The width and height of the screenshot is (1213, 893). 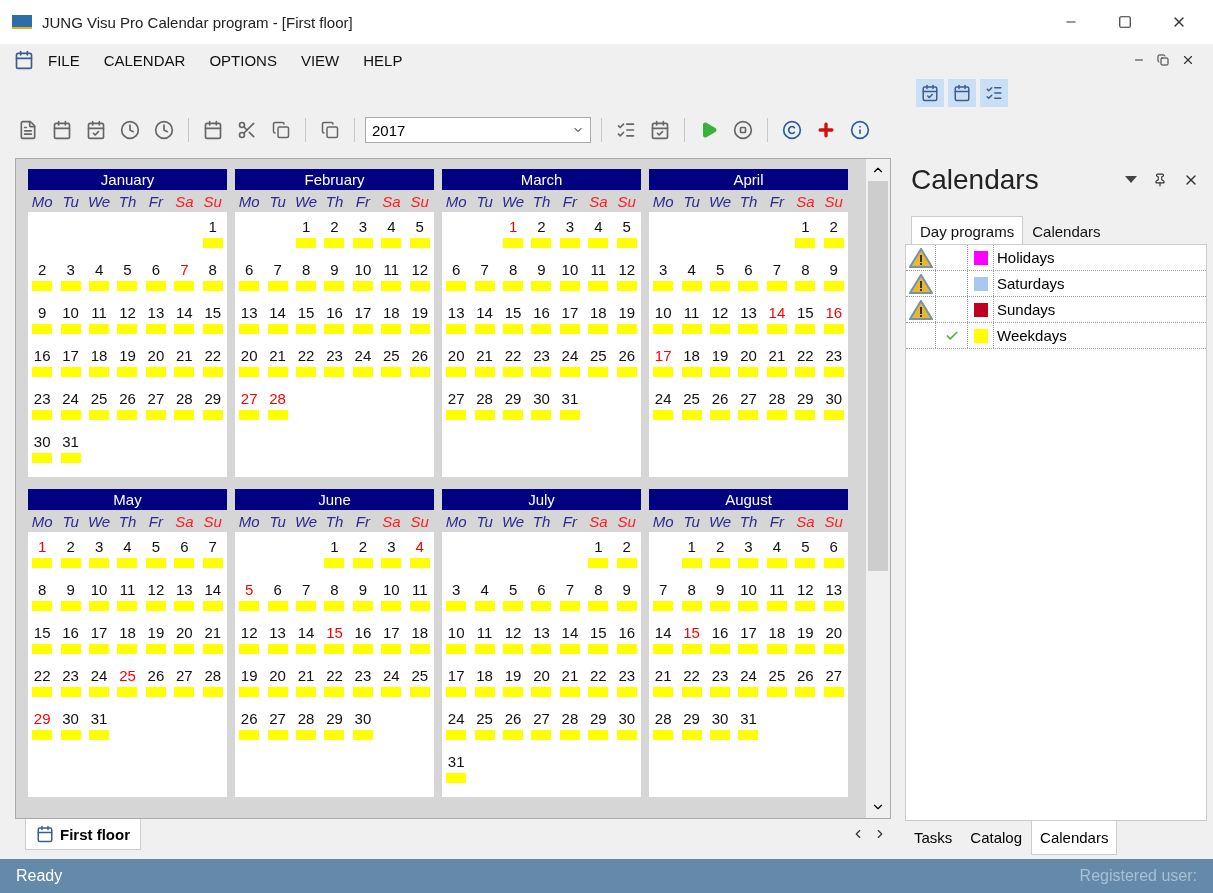 I want to click on day-program-row: Saturdays, so click(x=1056, y=284).